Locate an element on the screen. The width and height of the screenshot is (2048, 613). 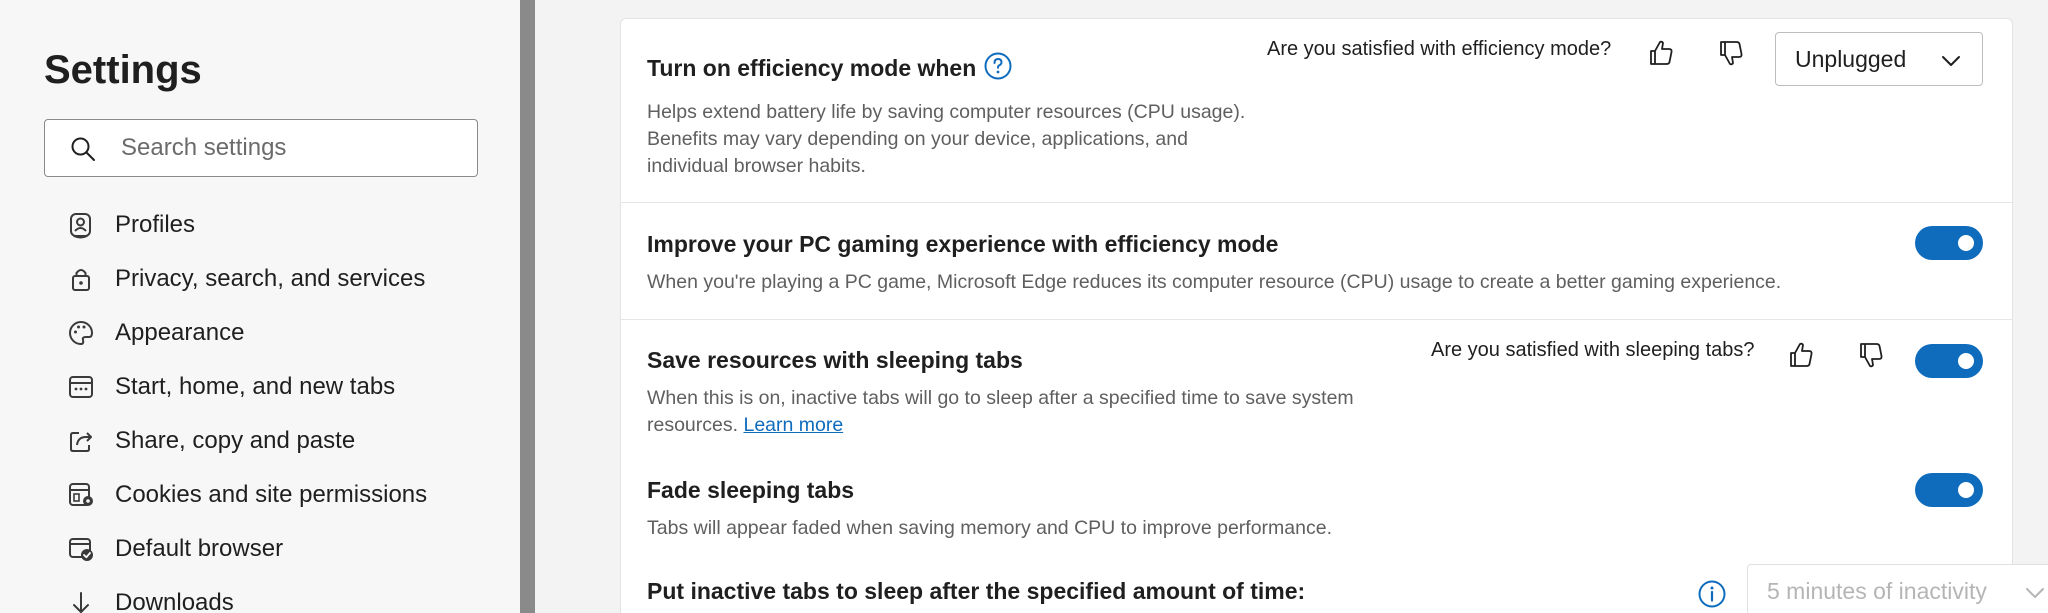
share-icon is located at coordinates (81, 441).